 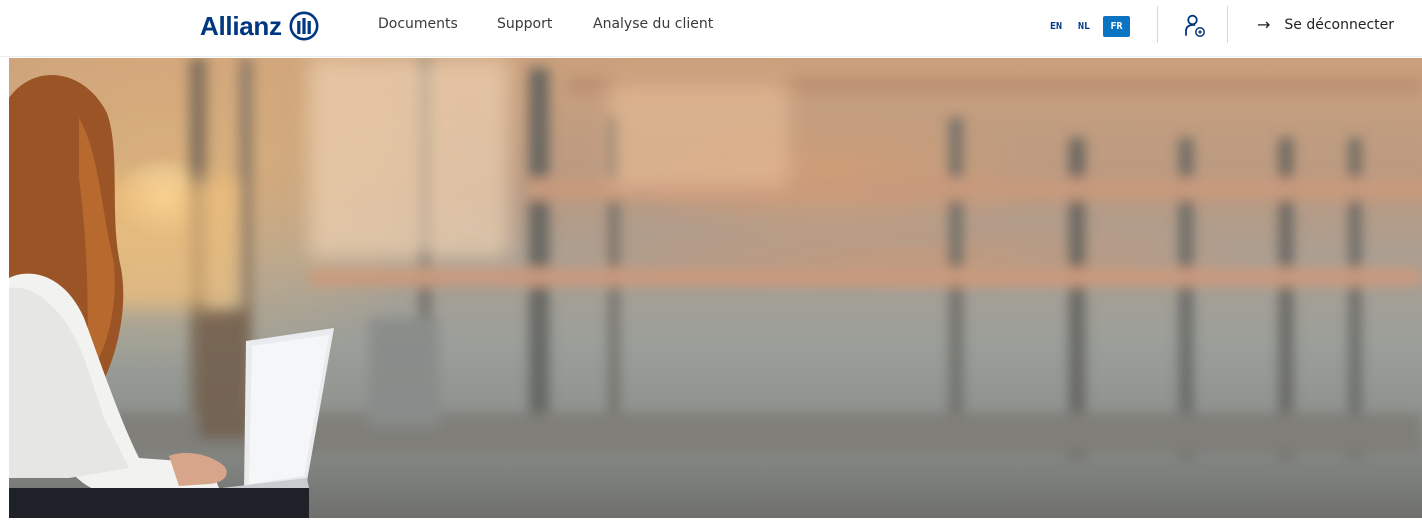 What do you see at coordinates (1084, 26) in the screenshot?
I see `language-nl-button: NL` at bounding box center [1084, 26].